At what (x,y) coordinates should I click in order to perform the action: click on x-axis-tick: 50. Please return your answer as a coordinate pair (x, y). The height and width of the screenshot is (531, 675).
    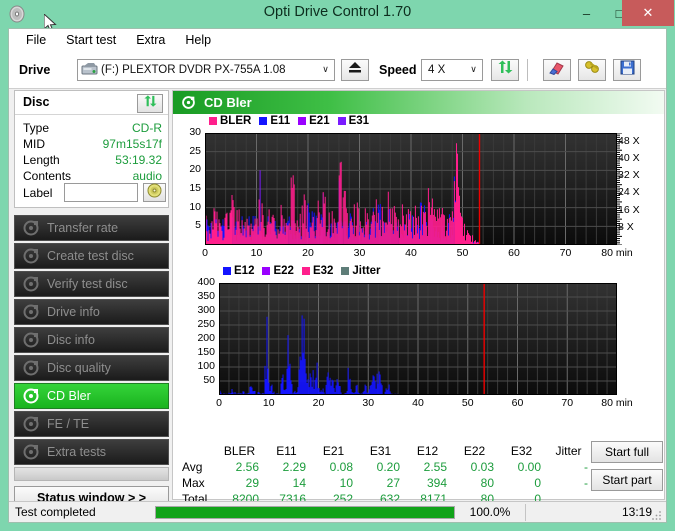
    Looking at the image, I should click on (462, 253).